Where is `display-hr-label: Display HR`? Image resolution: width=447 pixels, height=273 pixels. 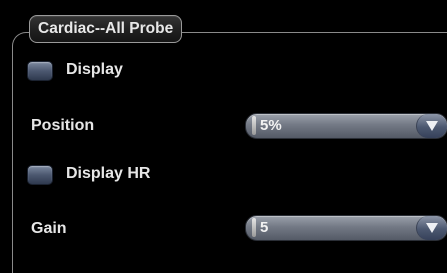 display-hr-label: Display HR is located at coordinates (108, 173).